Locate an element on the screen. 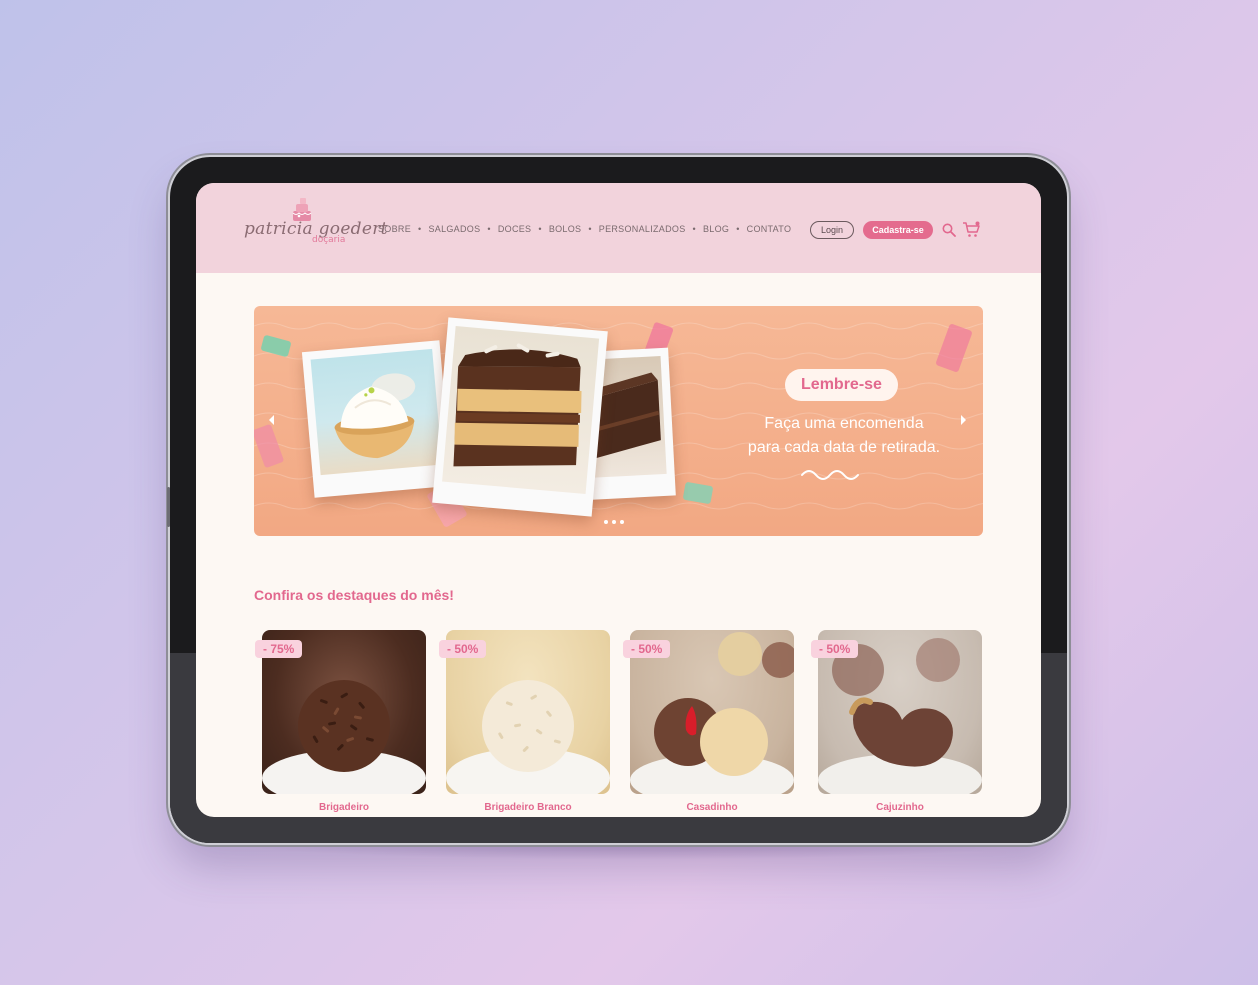 The image size is (1258, 985). highlights-title: Confira os destaques do mês! is located at coordinates (354, 595).